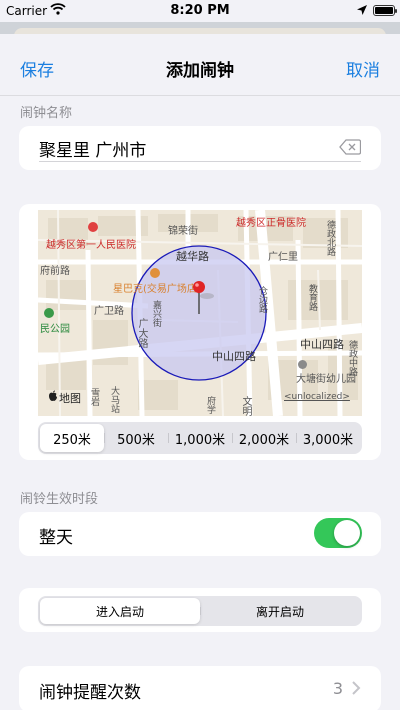  What do you see at coordinates (55, 329) in the screenshot?
I see `map-label-renmin-park: 民公园` at bounding box center [55, 329].